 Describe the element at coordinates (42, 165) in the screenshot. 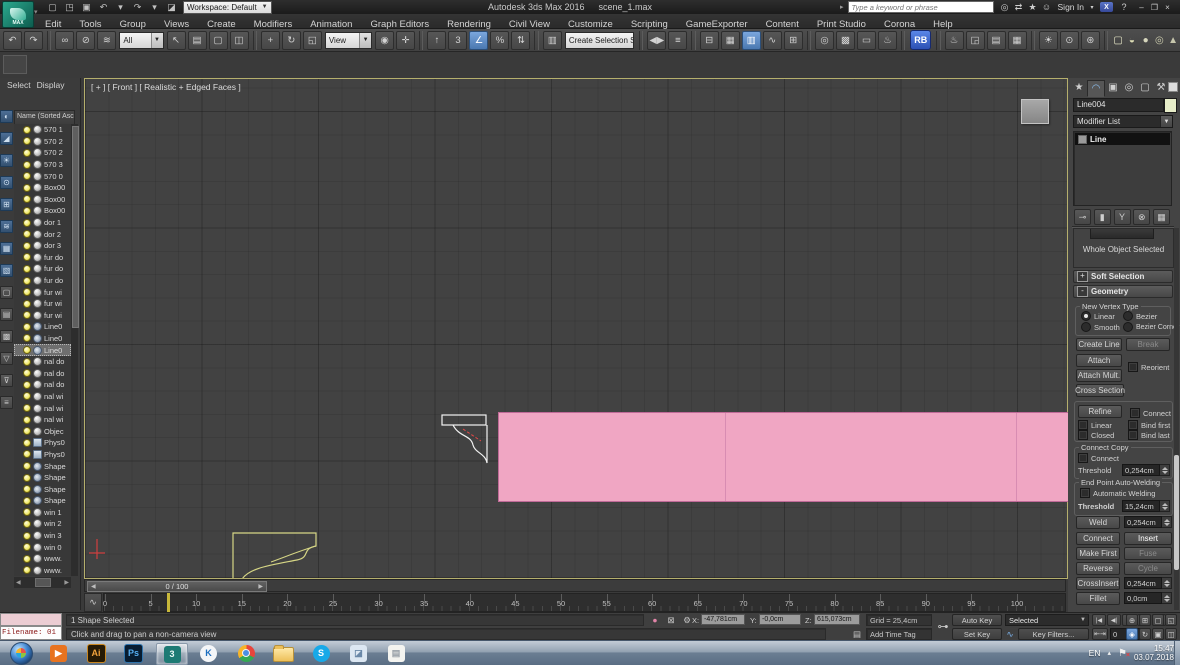

I see `list-item: 570 3` at that location.